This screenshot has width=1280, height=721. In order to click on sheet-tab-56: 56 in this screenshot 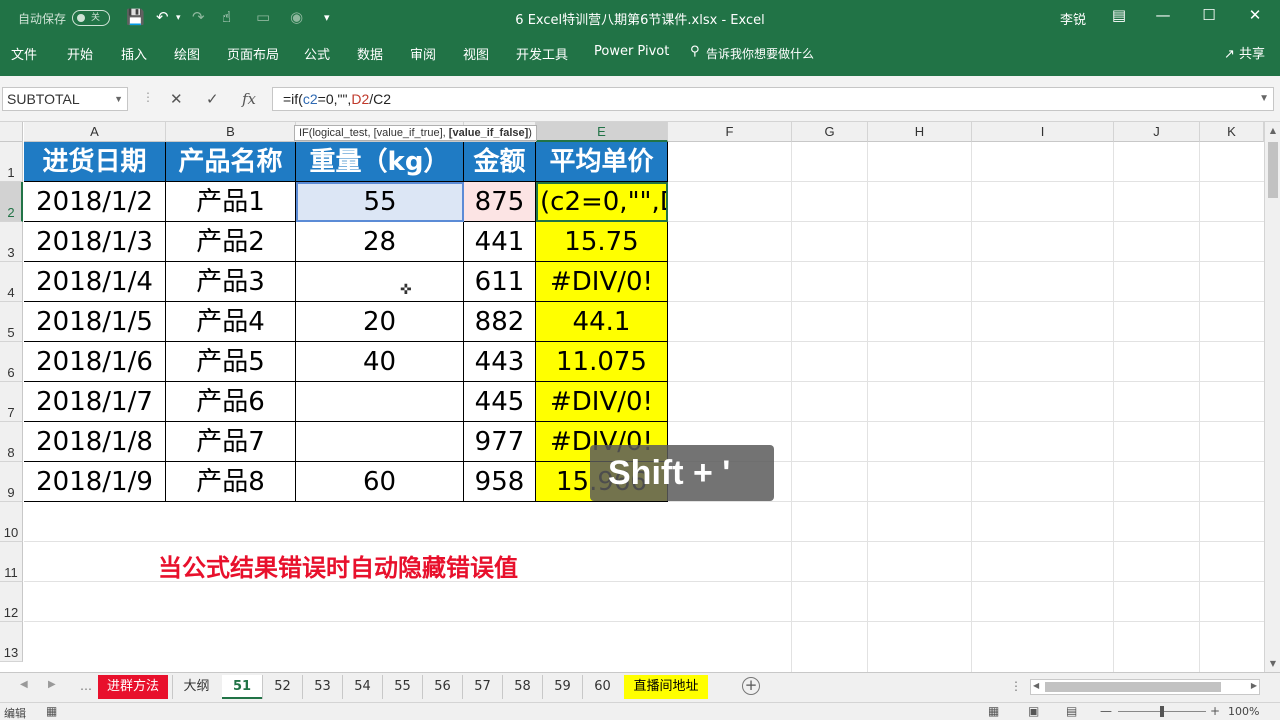, I will do `click(442, 687)`.